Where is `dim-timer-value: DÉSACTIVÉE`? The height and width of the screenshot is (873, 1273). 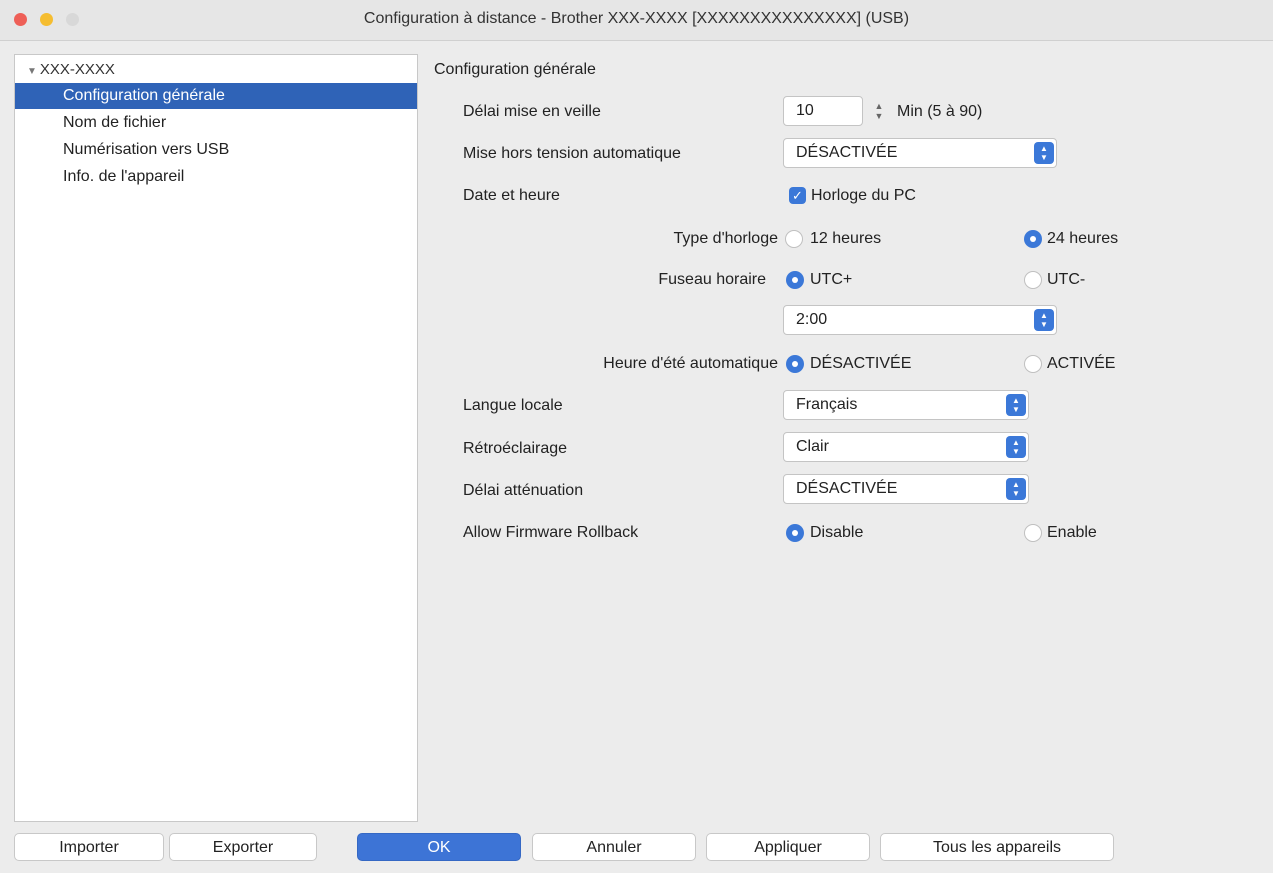
dim-timer-value: DÉSACTIVÉE is located at coordinates (847, 488).